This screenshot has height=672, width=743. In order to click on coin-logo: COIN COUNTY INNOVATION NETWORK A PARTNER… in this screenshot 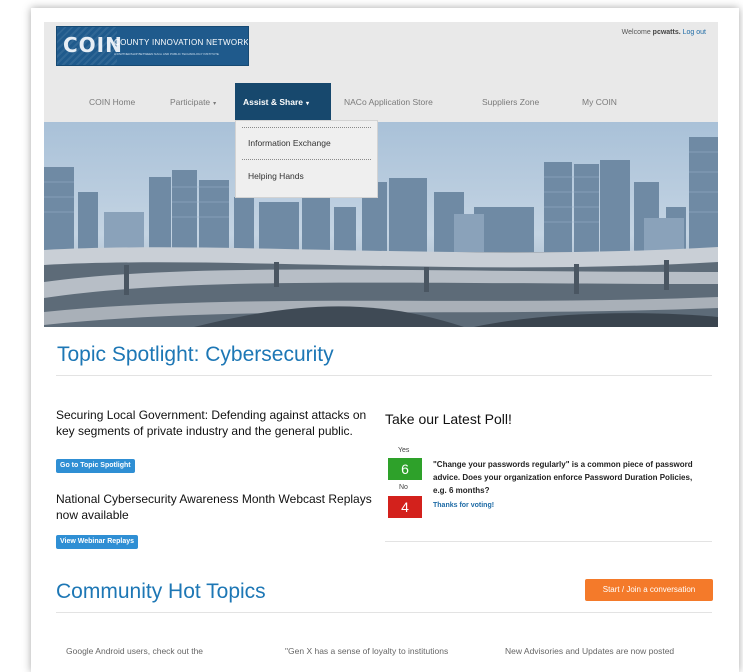, I will do `click(152, 46)`.